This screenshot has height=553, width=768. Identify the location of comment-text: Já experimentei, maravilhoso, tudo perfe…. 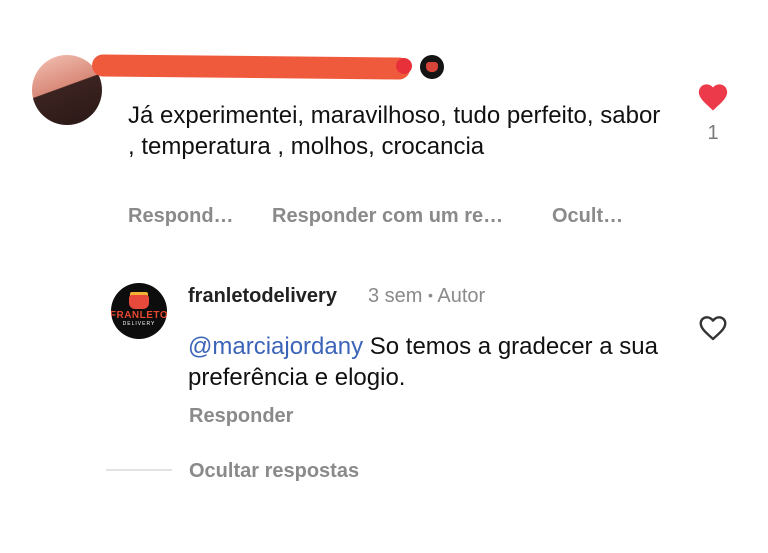
(394, 131).